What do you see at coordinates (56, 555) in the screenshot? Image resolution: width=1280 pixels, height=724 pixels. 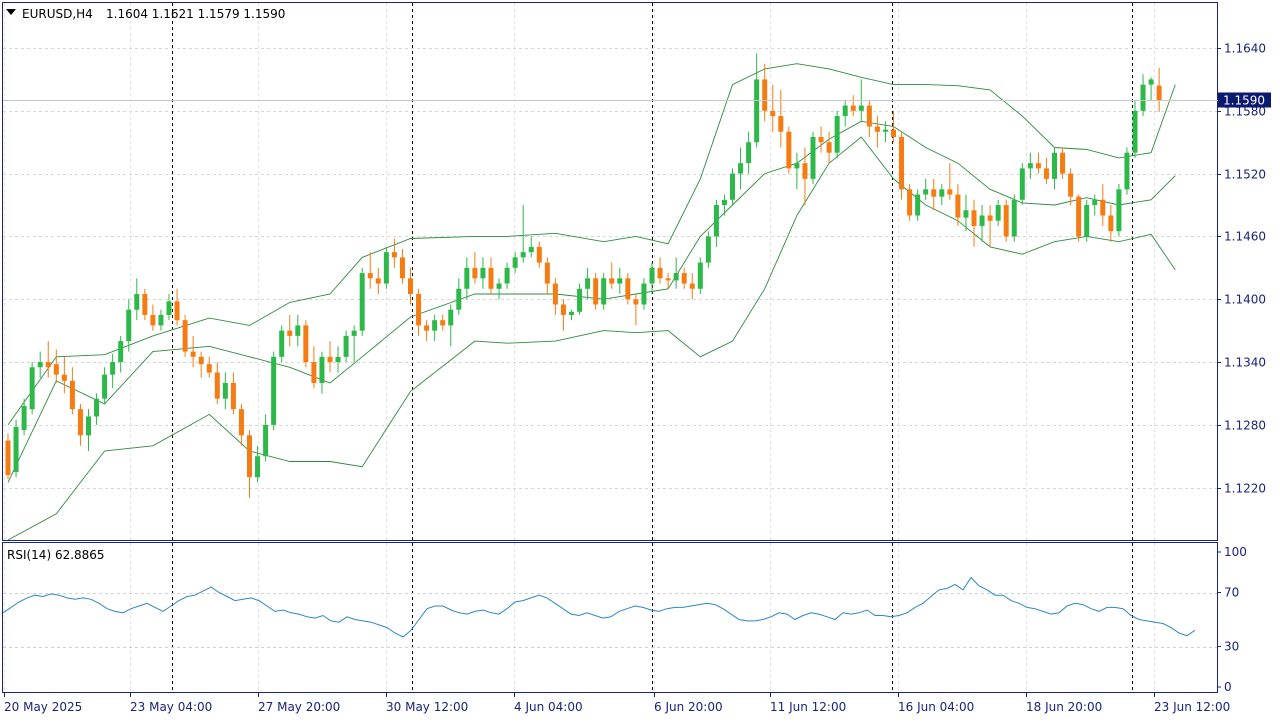 I see `rsi-label: RSI(14) 62.8865` at bounding box center [56, 555].